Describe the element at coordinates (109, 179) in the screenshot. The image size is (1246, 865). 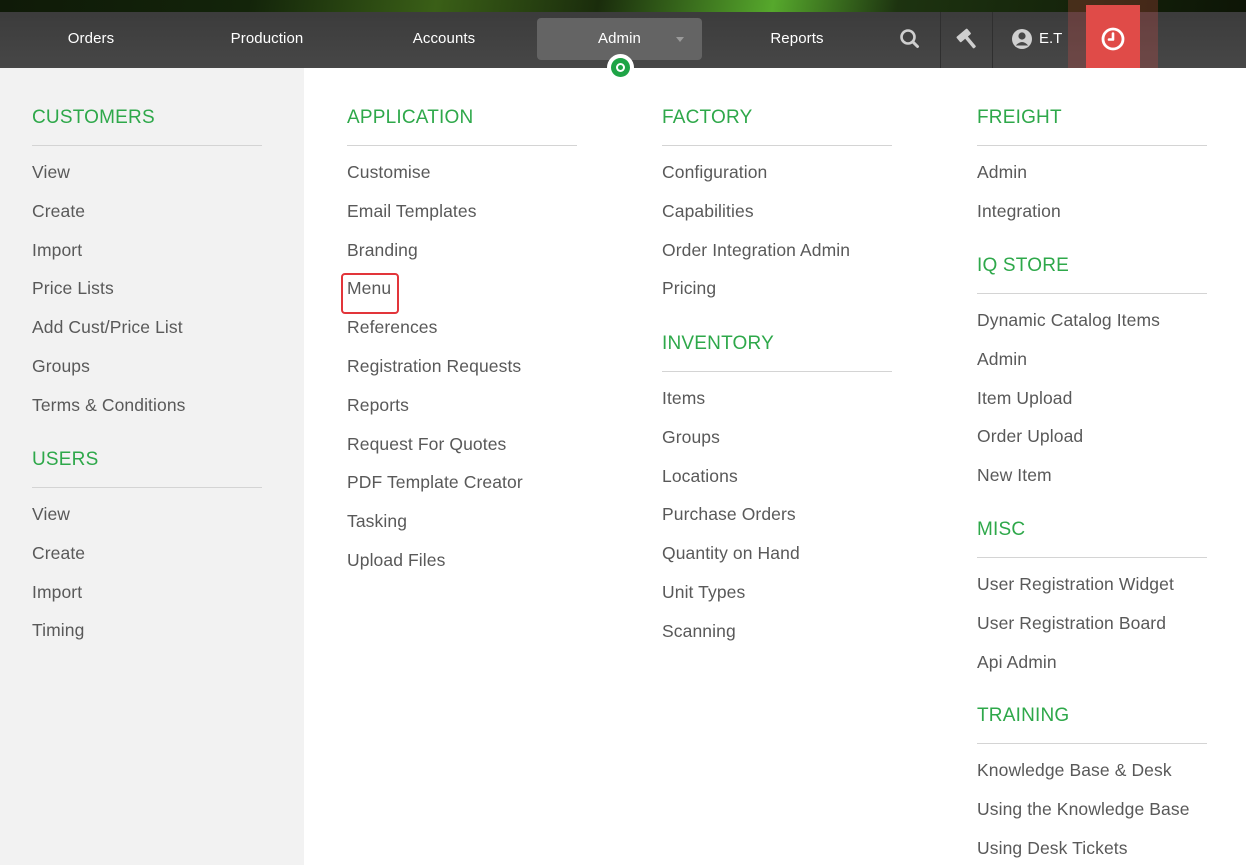
I see `menu-item-customers-view: View` at that location.